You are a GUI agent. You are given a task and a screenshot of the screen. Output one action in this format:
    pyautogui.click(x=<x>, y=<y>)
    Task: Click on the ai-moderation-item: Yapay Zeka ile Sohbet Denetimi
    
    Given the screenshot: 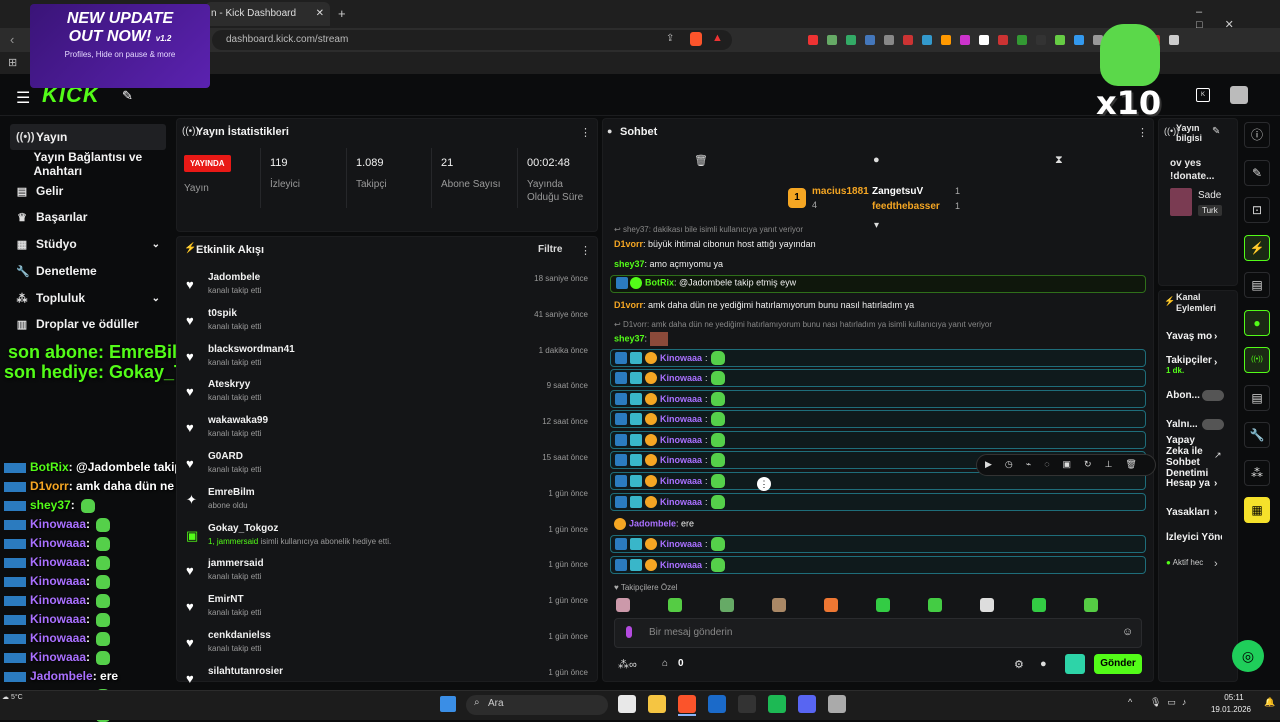 What is the action you would take?
    pyautogui.click(x=1189, y=457)
    